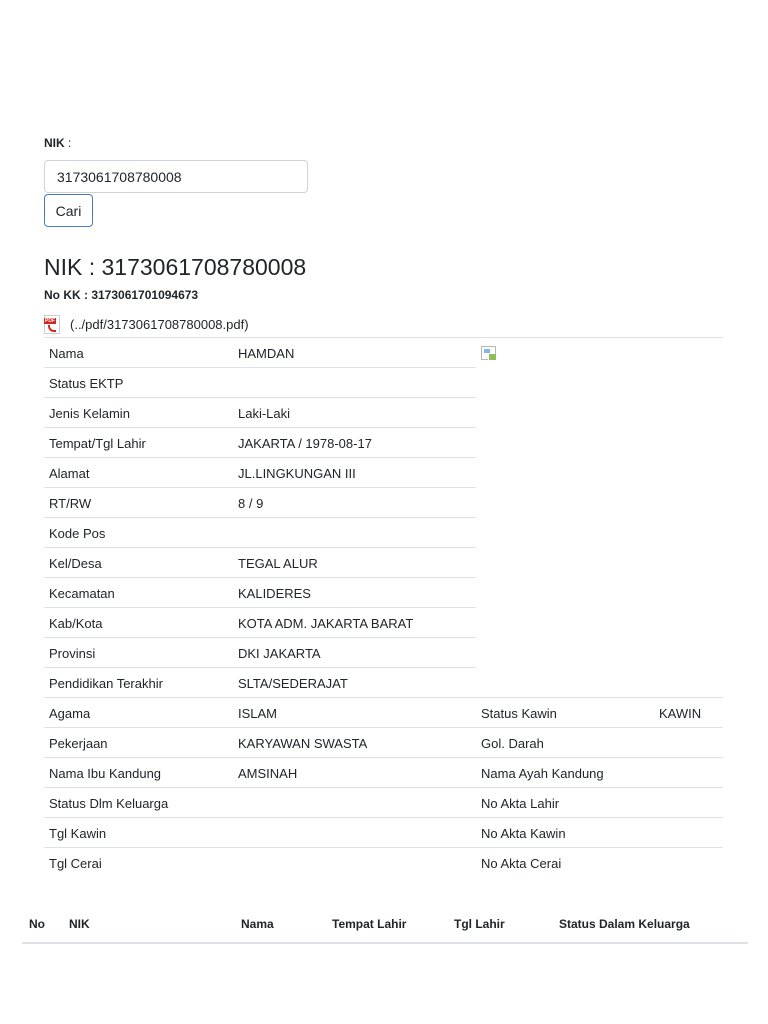  What do you see at coordinates (68, 210) in the screenshot?
I see `search-button: Cari` at bounding box center [68, 210].